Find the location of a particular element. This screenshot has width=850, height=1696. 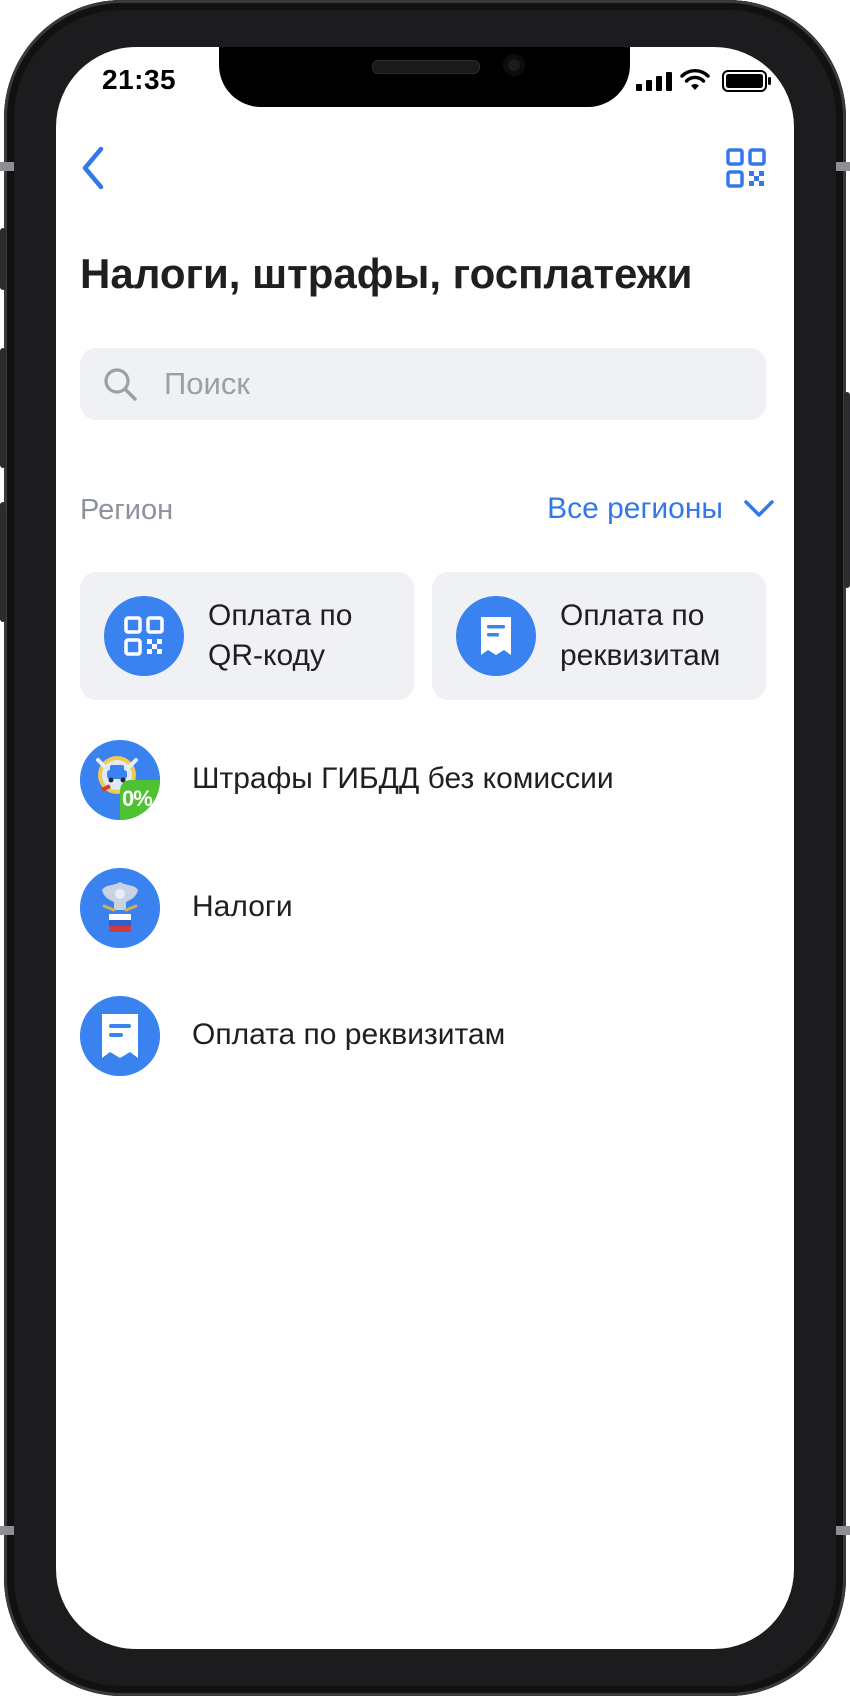

volume-down-button is located at coordinates (3, 562).